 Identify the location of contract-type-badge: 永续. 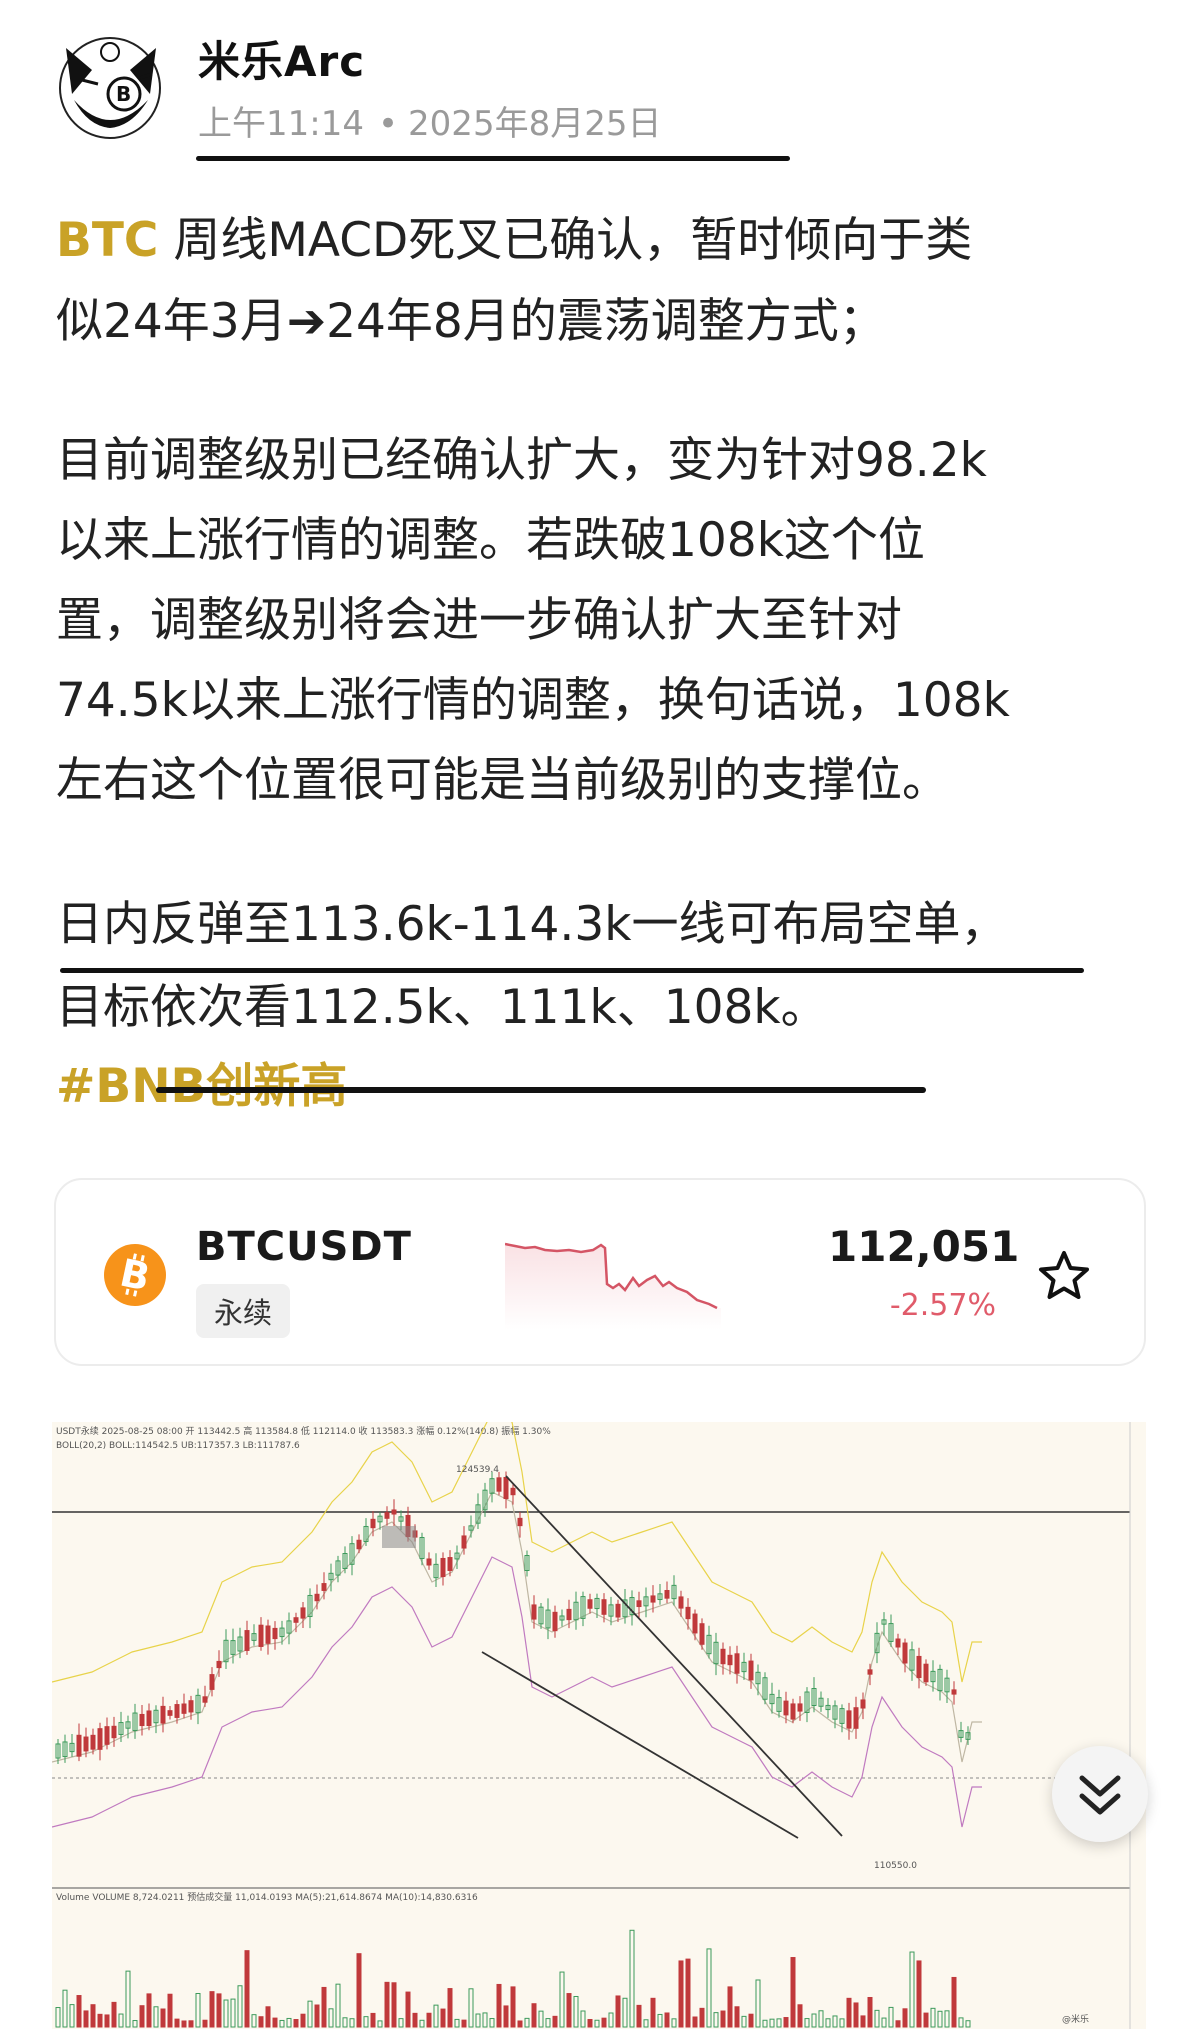
(243, 1311).